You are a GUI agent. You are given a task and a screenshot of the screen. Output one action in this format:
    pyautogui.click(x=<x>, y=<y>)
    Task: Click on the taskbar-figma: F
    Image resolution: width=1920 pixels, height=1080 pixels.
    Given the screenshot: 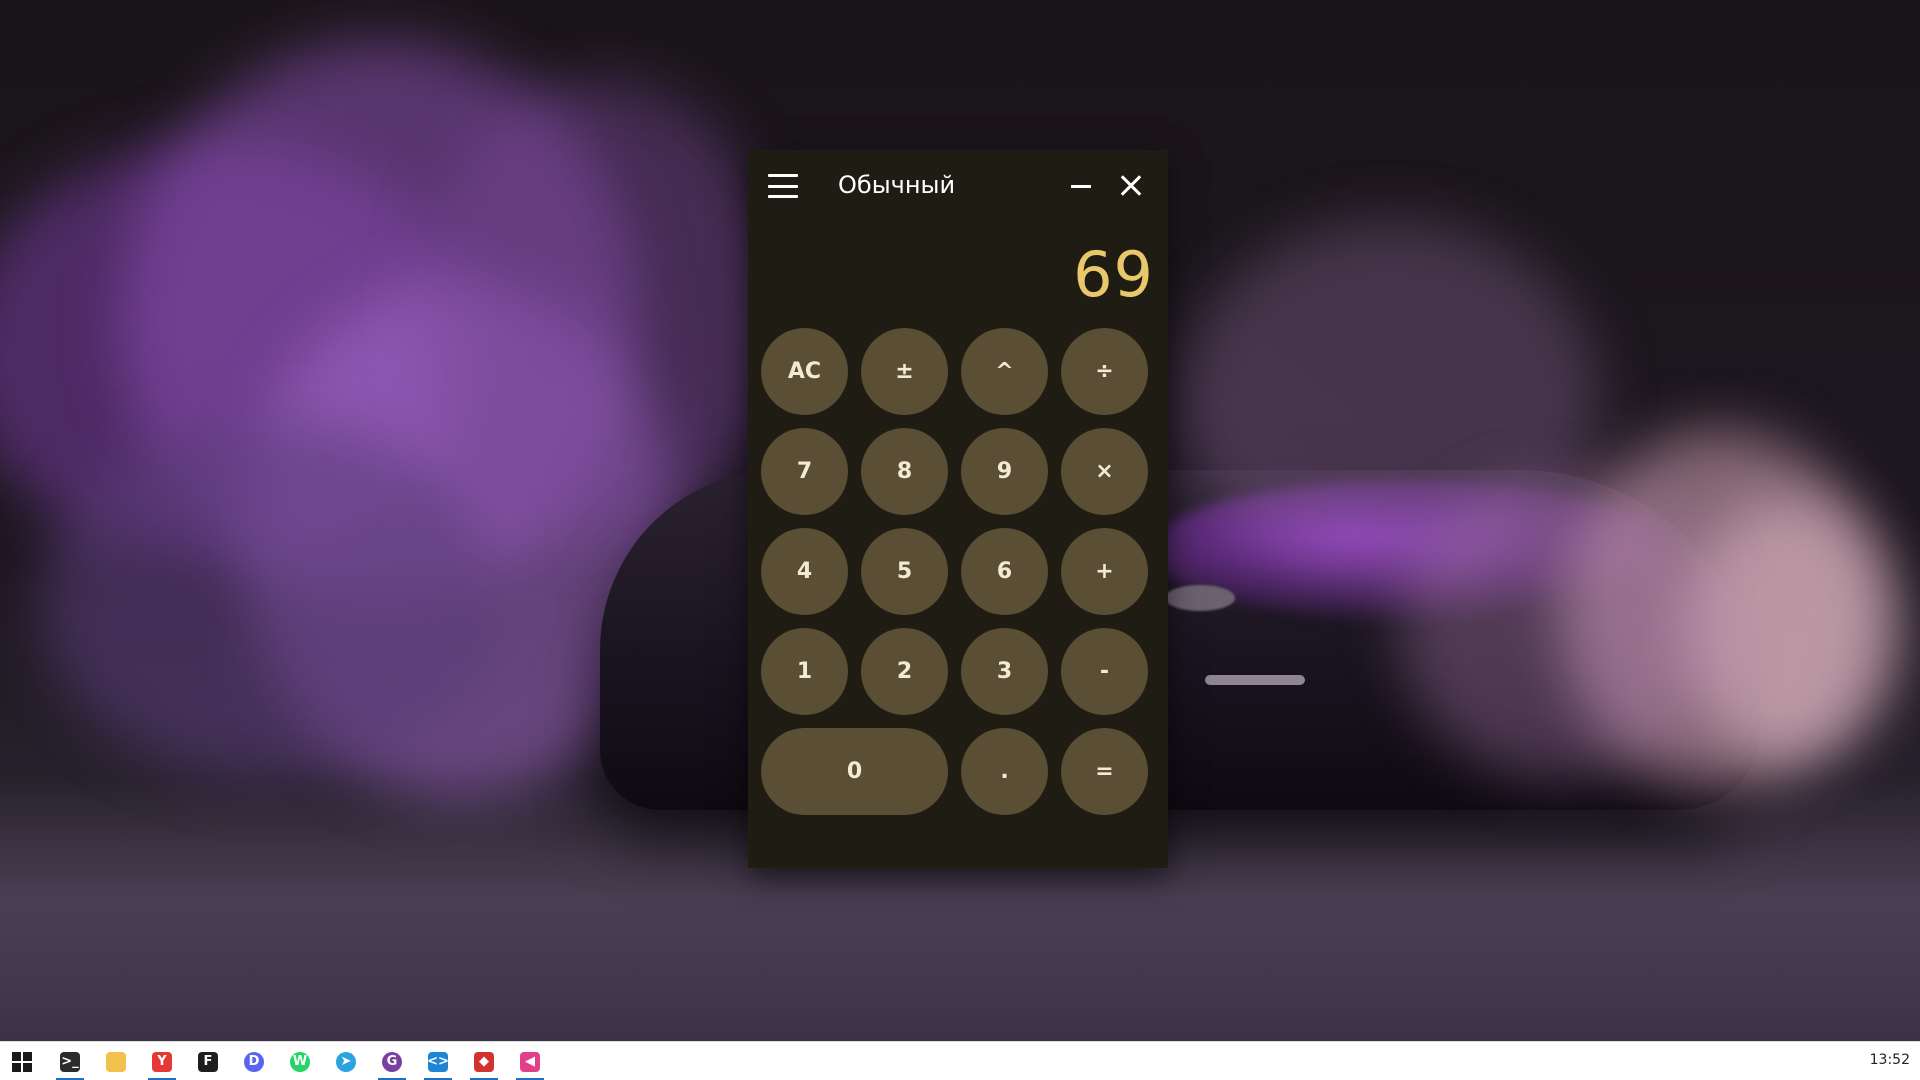 What is the action you would take?
    pyautogui.click(x=208, y=1061)
    